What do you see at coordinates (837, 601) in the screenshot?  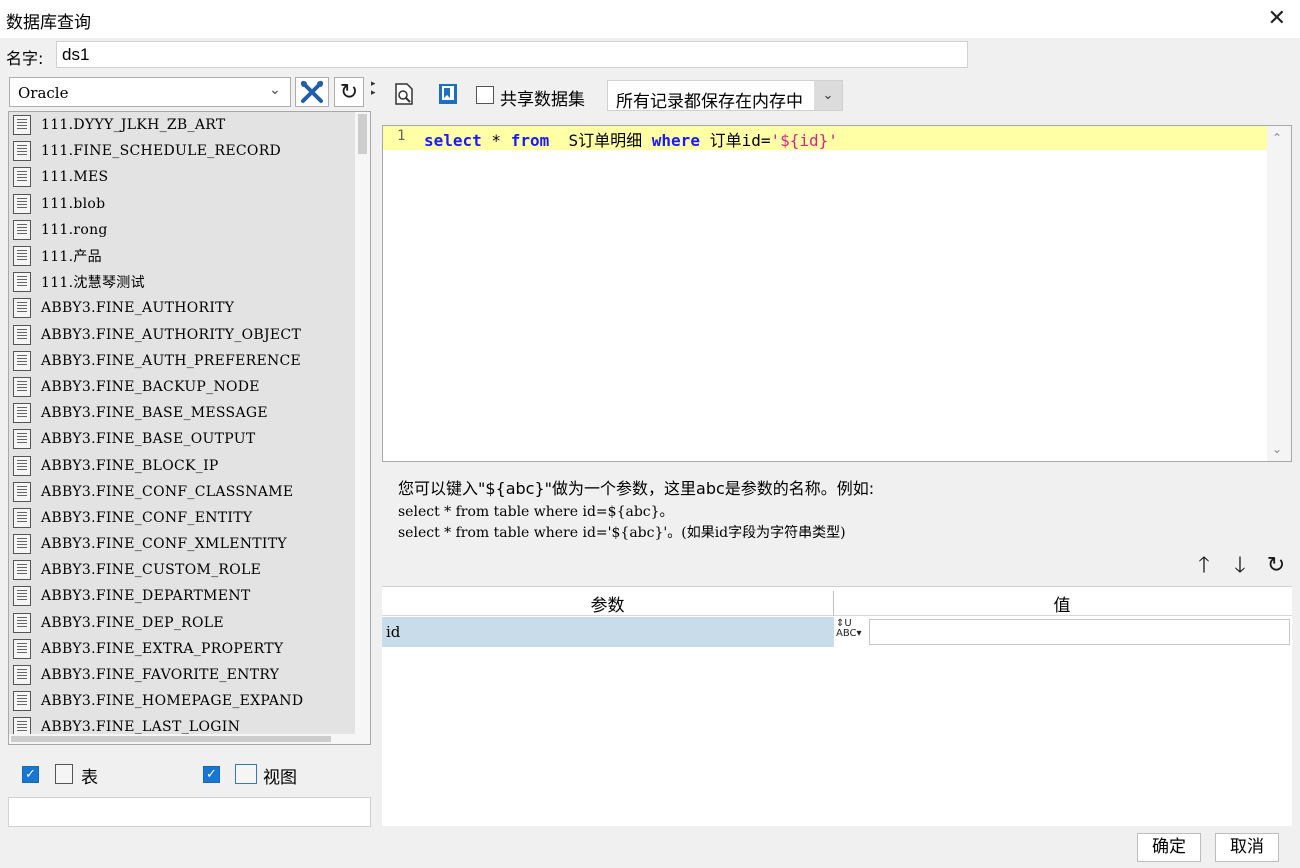 I see `param-table-header: 参数 值` at bounding box center [837, 601].